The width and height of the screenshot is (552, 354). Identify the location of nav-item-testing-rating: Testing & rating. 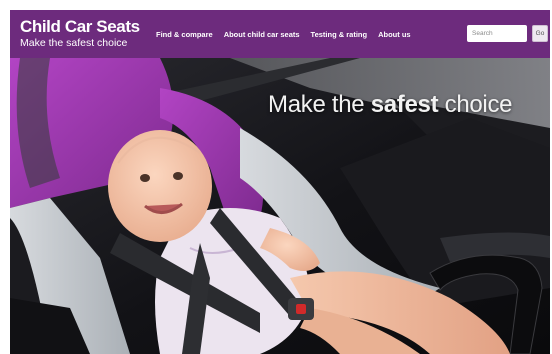
(339, 34).